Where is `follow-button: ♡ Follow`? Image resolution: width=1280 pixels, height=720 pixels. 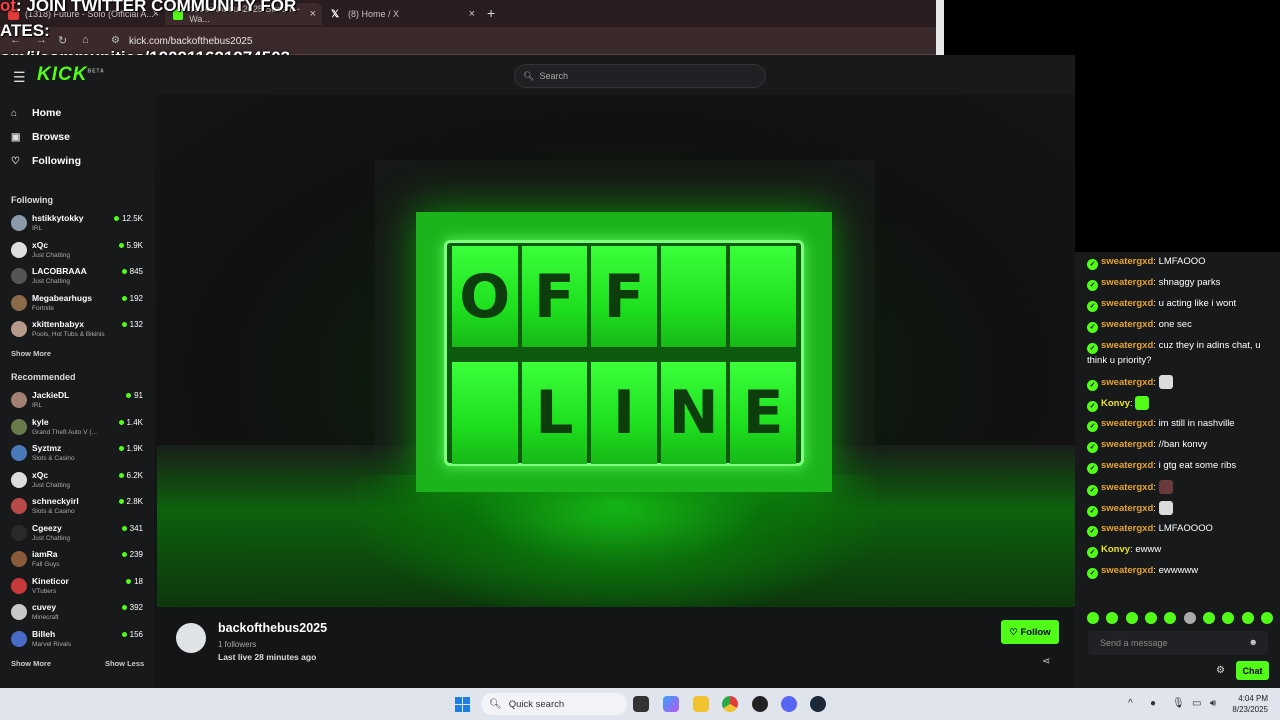
follow-button: ♡ Follow is located at coordinates (1030, 632).